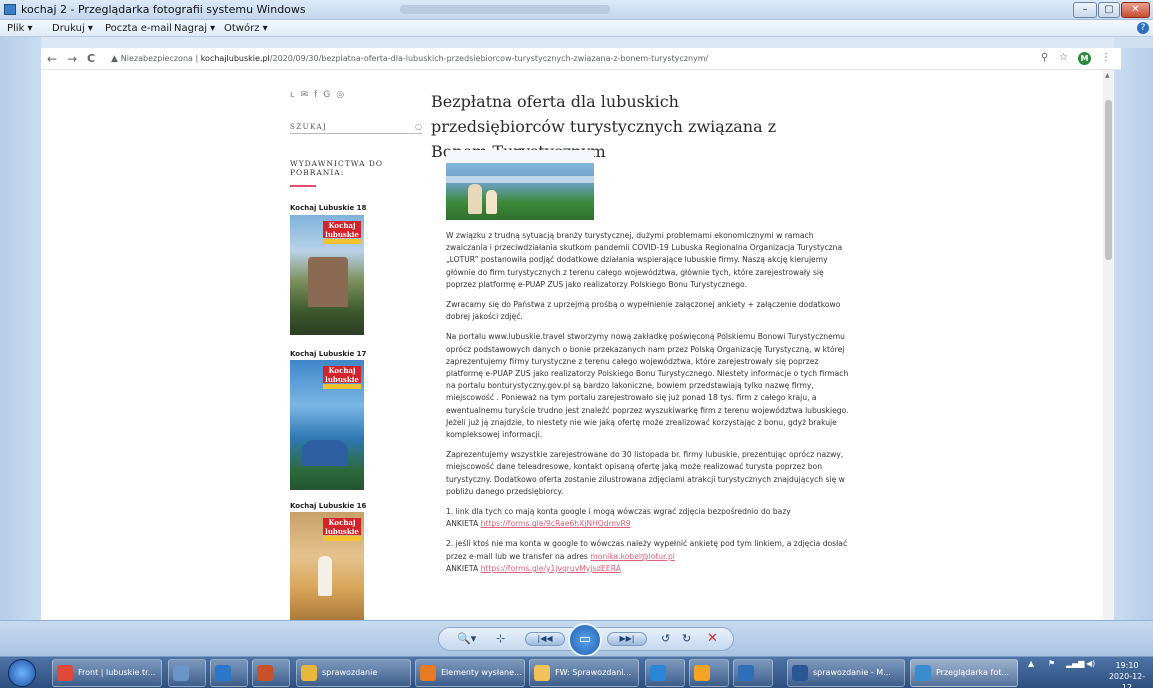 Image resolution: width=1153 pixels, height=688 pixels. I want to click on instagram-icon: ◎, so click(343, 95).